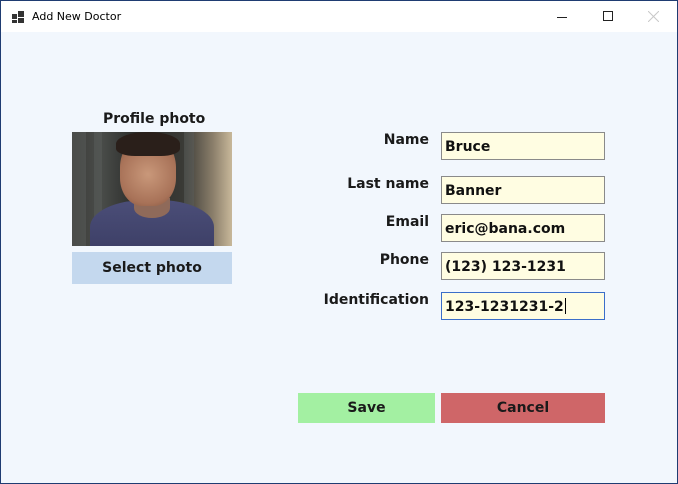 This screenshot has height=484, width=678. I want to click on last-name-value: Banner, so click(473, 191).